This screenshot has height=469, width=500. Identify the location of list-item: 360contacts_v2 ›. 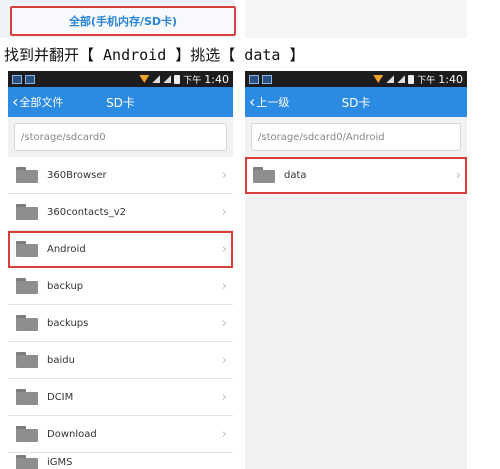
(120, 212).